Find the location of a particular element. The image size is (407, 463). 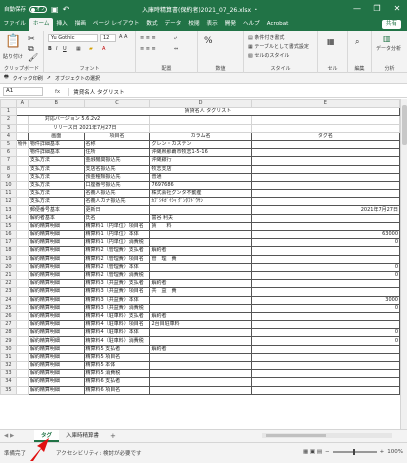

save-icon: ▣ is located at coordinates (55, 9).